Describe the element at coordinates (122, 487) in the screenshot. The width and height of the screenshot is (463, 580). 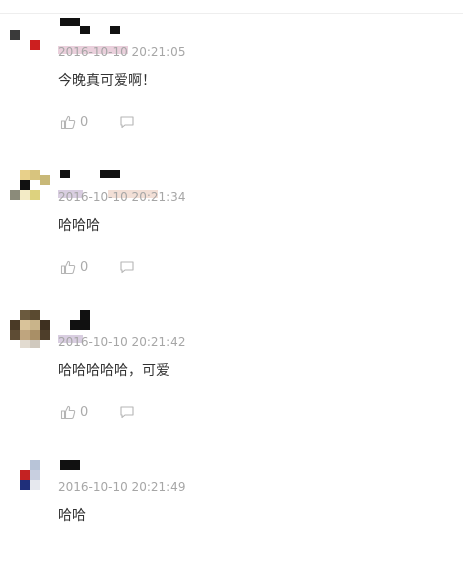
I see `timestamp: 2016-10-10 20:21:49` at that location.